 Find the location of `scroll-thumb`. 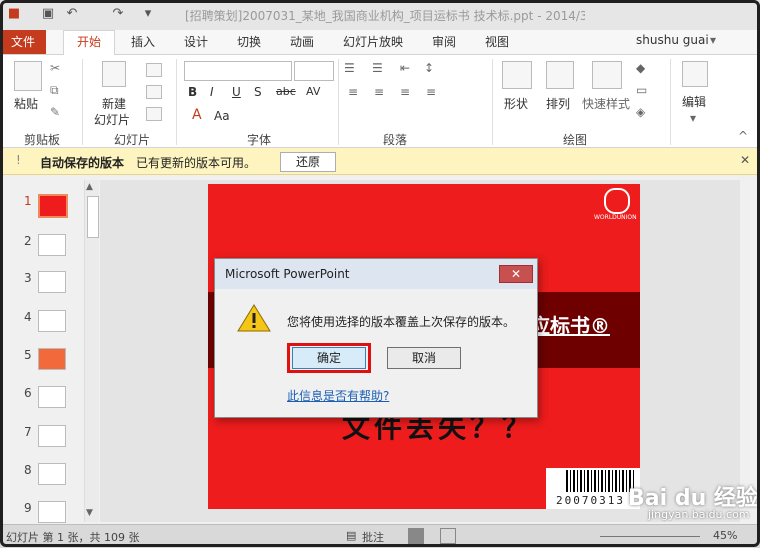

scroll-thumb is located at coordinates (93, 217).